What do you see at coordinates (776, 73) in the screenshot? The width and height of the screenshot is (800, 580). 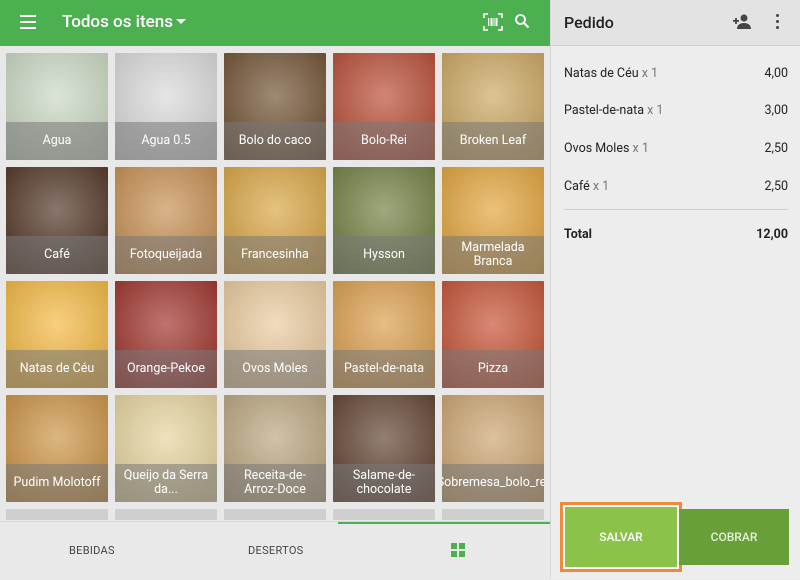 I see `order-line-price: 4,00` at bounding box center [776, 73].